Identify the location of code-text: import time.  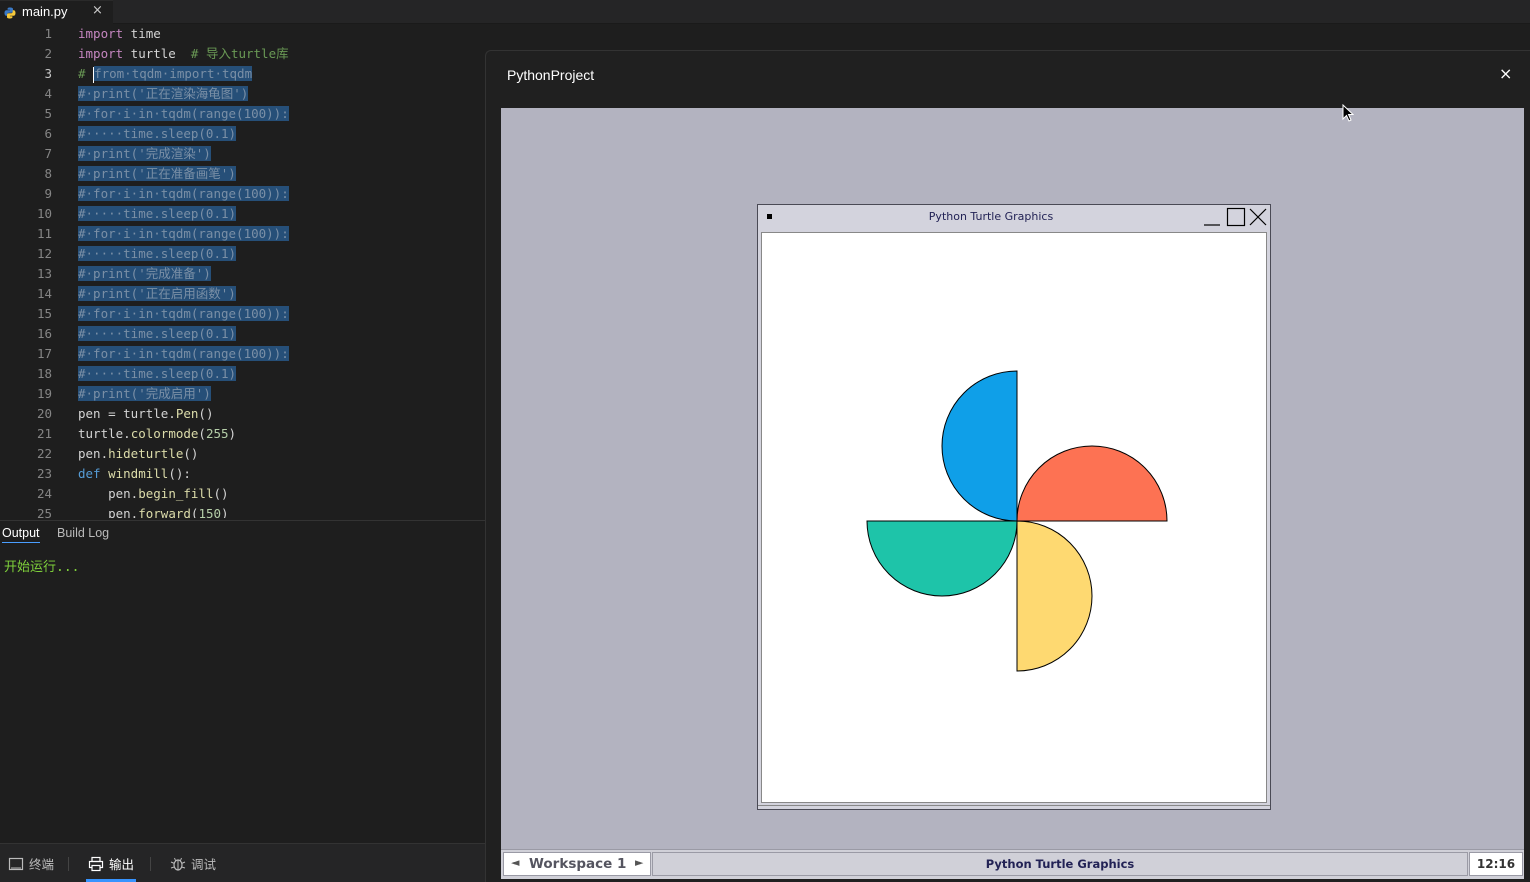
(119, 33).